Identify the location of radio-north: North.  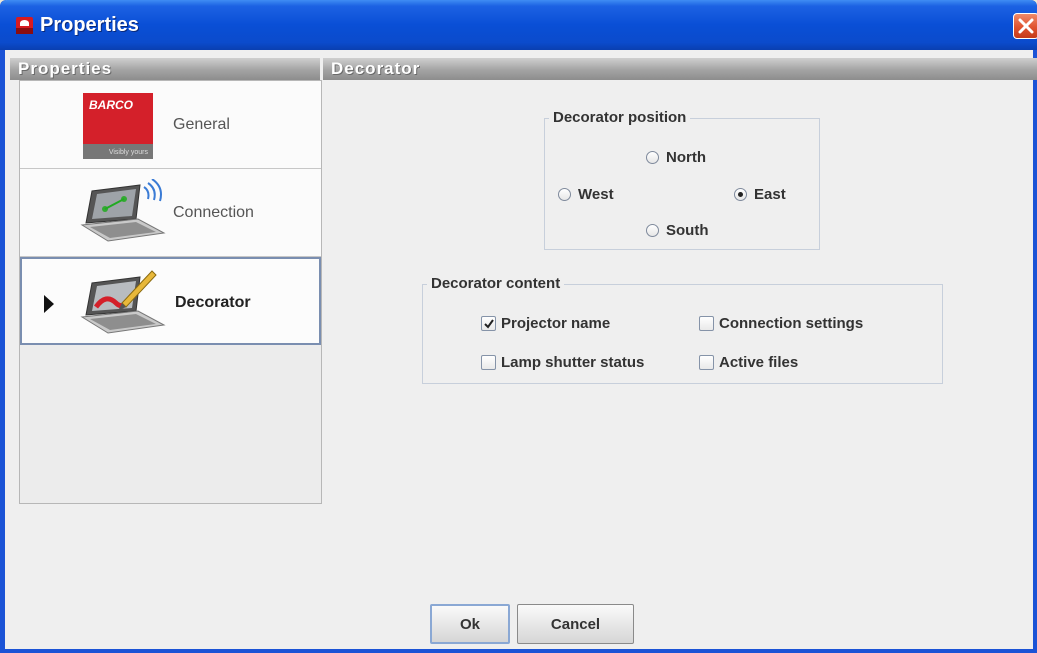
(676, 157).